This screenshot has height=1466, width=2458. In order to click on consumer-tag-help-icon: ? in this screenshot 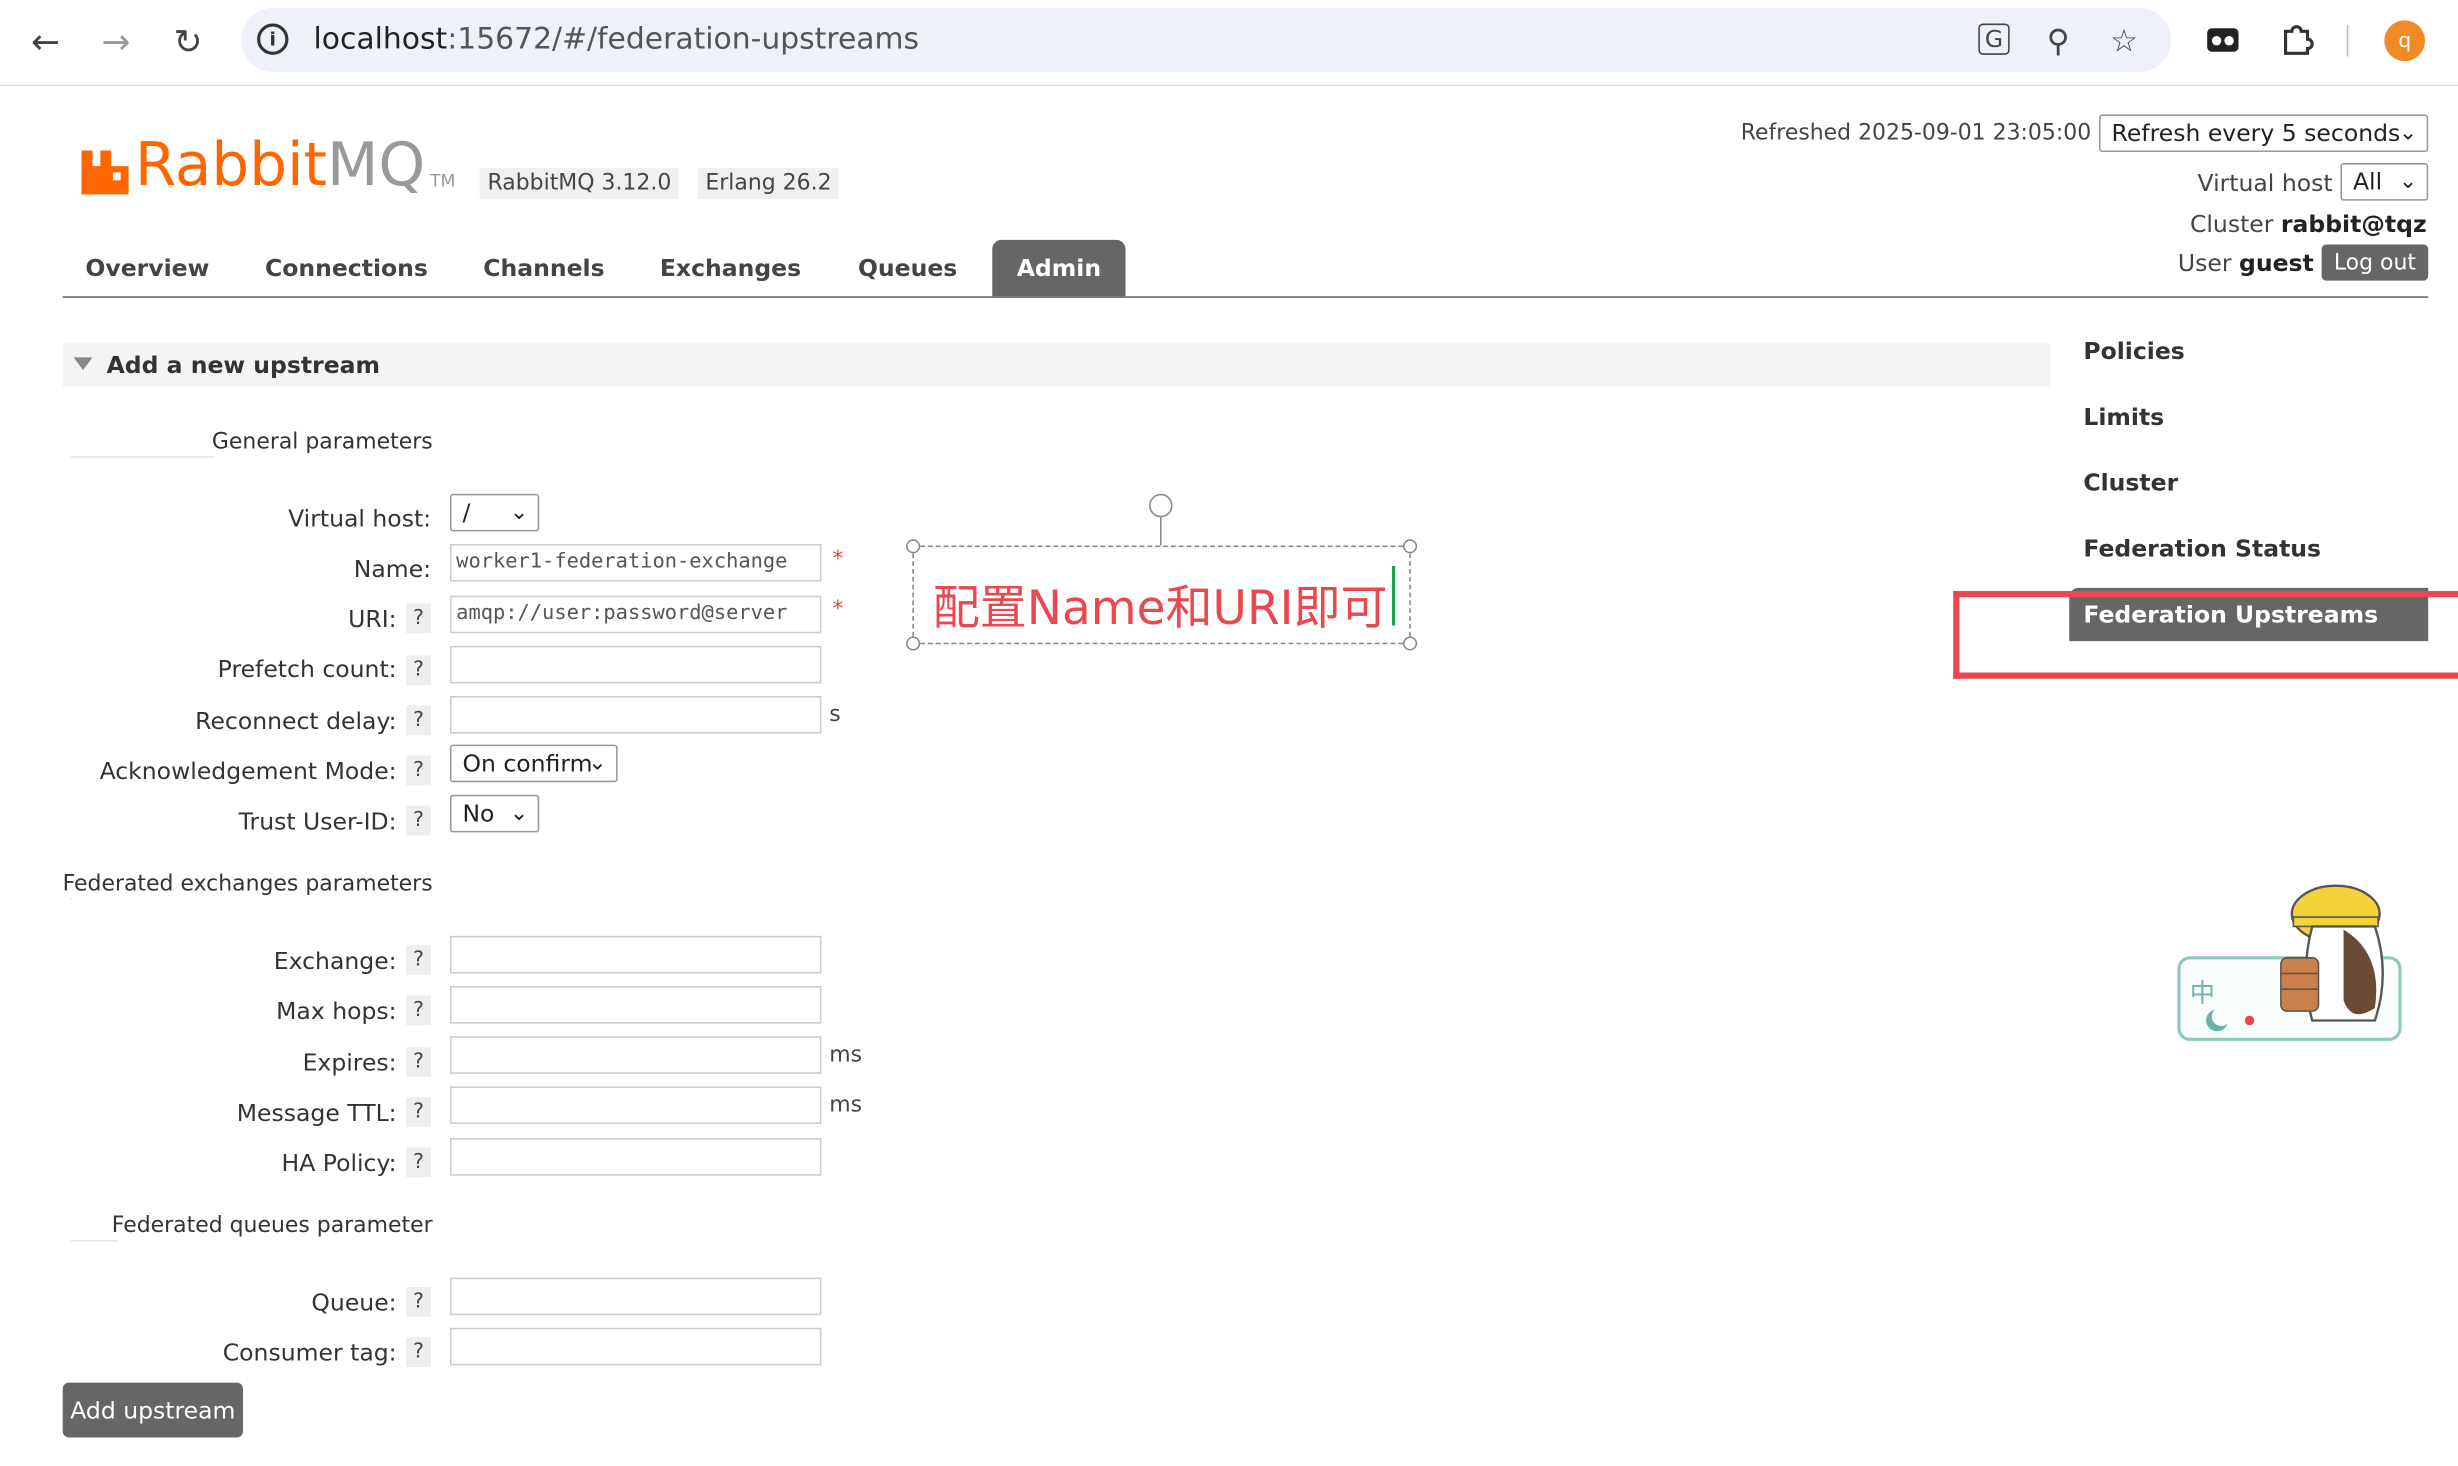, I will do `click(419, 1352)`.